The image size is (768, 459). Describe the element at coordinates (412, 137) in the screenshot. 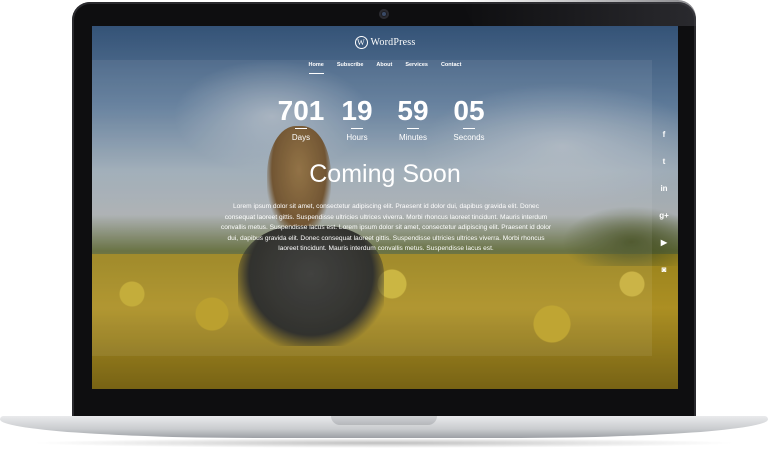

I see `countdown-minutes-label: Minutes` at that location.